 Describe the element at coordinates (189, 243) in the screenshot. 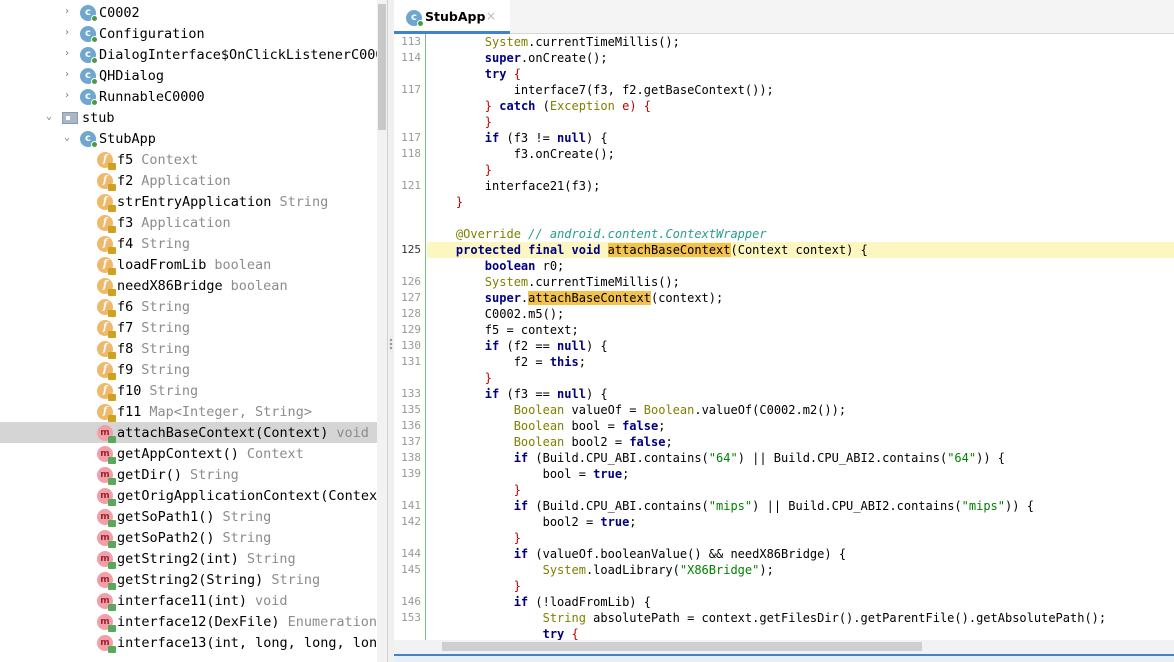

I see `tree-field-item: f f4 String` at that location.